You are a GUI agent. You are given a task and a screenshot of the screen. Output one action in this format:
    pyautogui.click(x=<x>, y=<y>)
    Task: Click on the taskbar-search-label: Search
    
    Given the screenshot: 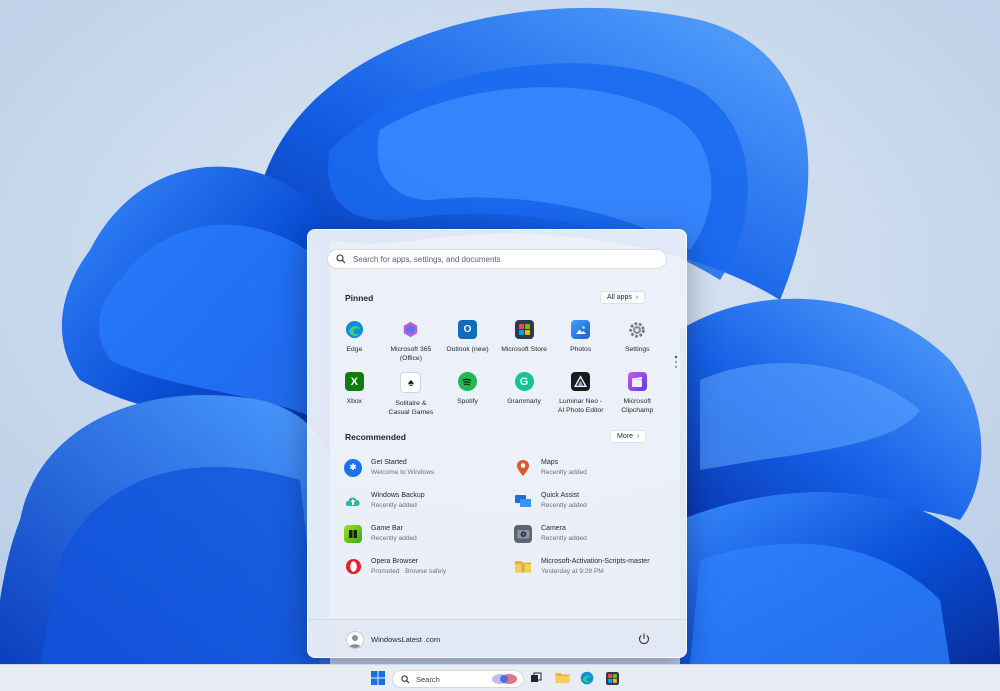 What is the action you would take?
    pyautogui.click(x=428, y=679)
    